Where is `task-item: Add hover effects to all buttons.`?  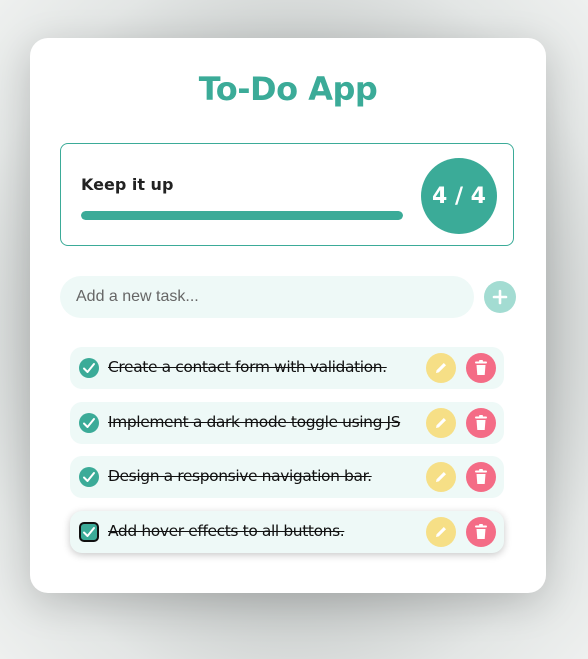
task-item: Add hover effects to all buttons. is located at coordinates (287, 531).